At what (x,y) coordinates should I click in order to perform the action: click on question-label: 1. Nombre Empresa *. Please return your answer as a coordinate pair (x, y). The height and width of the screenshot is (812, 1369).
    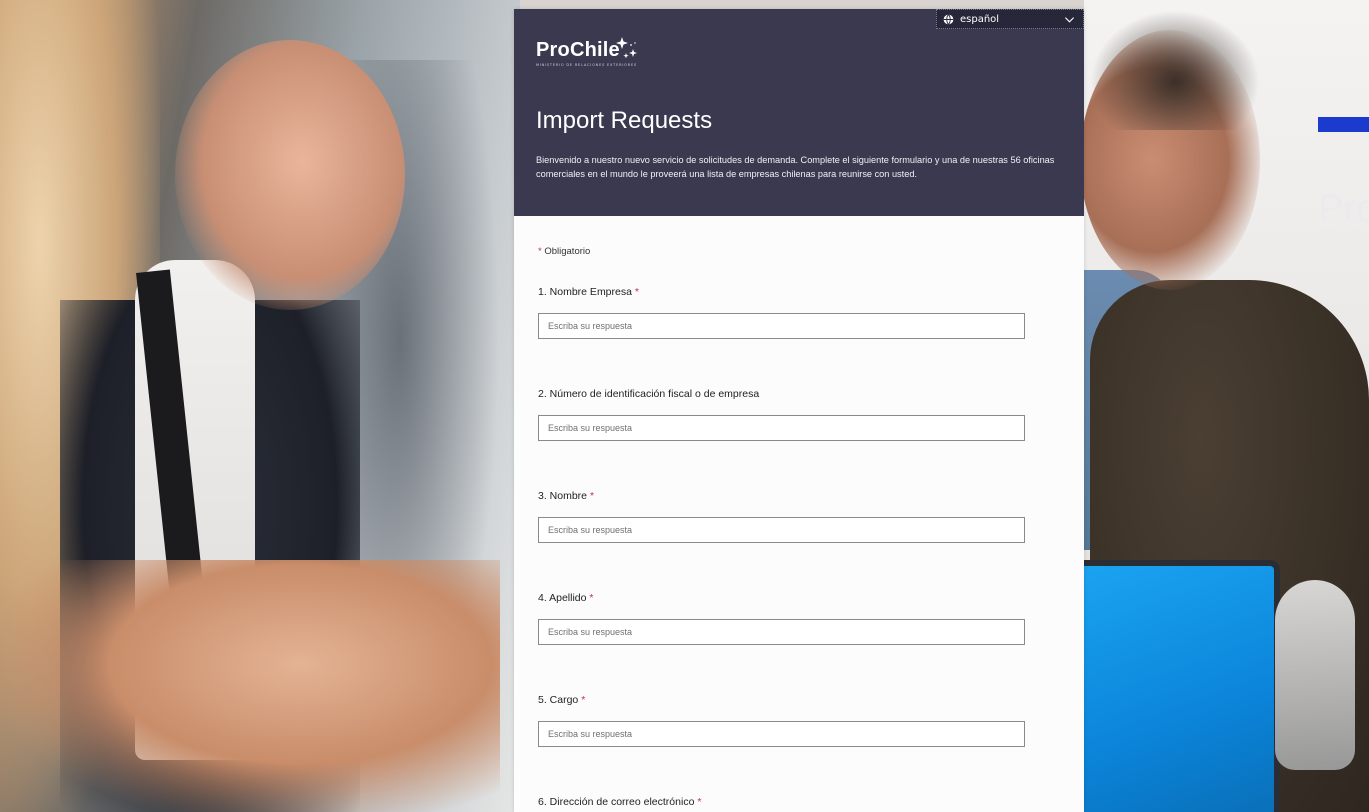
    Looking at the image, I should click on (798, 292).